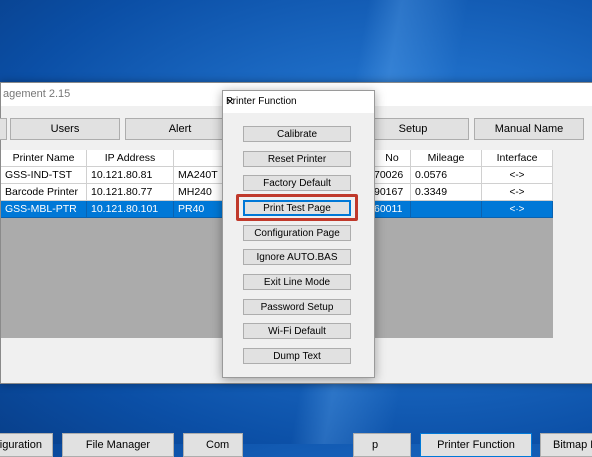 The image size is (592, 457). What do you see at coordinates (297, 331) in the screenshot?
I see `wifi-default-button: Wi-Fi Default` at bounding box center [297, 331].